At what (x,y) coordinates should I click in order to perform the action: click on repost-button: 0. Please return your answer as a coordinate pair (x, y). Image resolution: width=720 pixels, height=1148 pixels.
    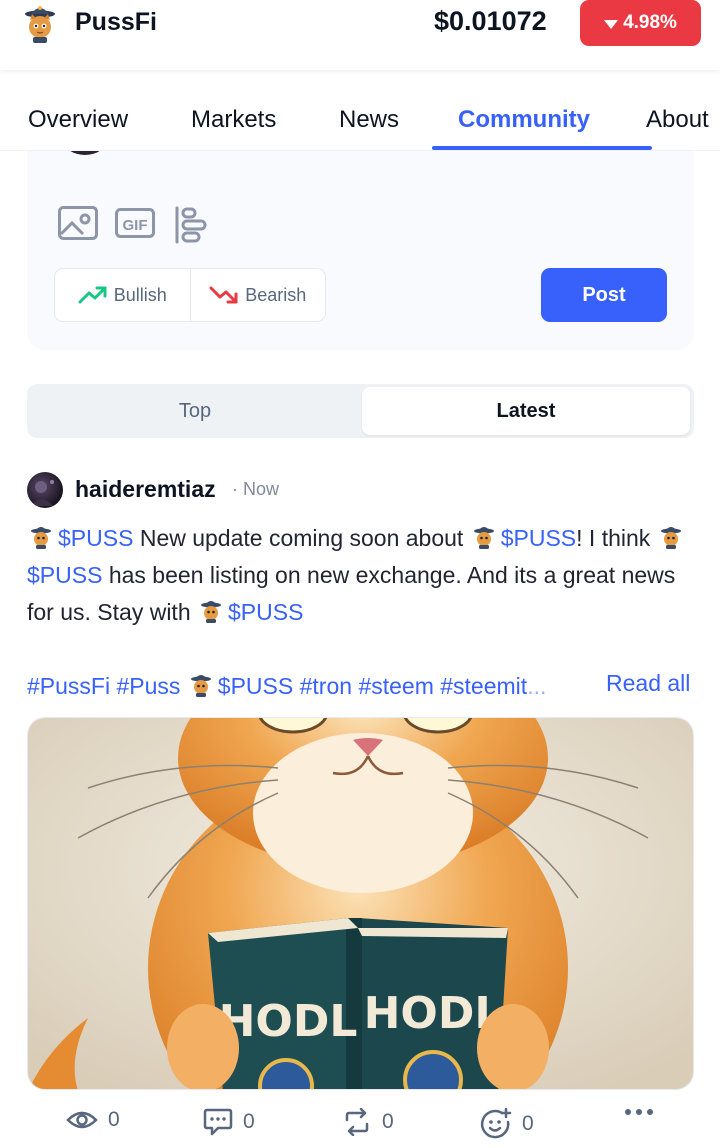
    Looking at the image, I should click on (368, 1122).